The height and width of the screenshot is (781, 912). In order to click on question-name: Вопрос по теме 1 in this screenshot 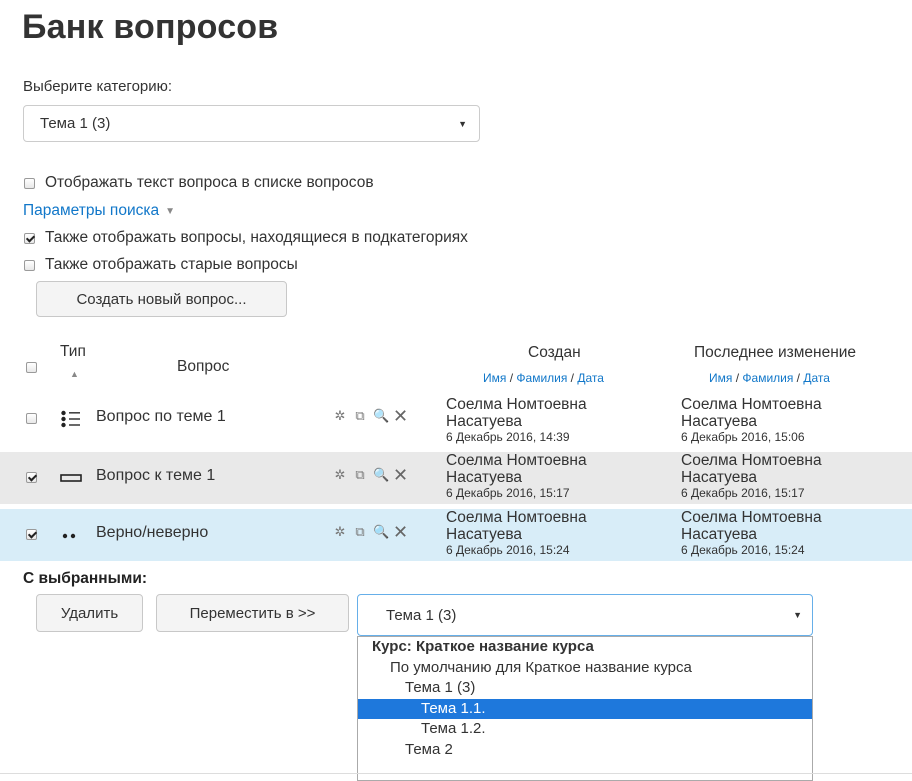, I will do `click(161, 416)`.